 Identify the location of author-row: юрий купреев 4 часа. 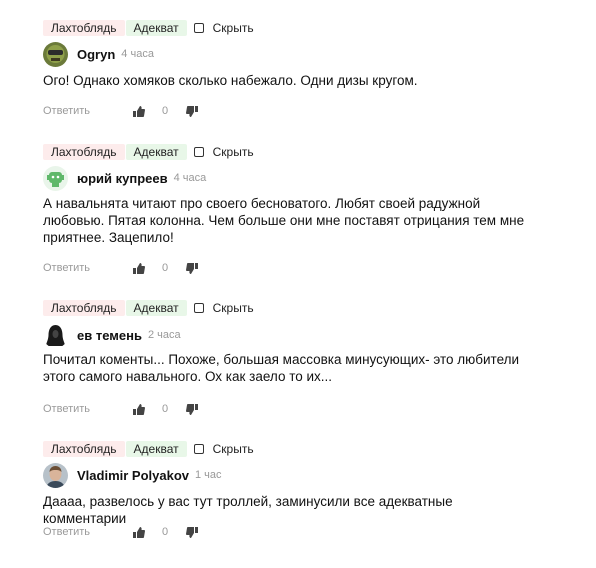
(124, 178).